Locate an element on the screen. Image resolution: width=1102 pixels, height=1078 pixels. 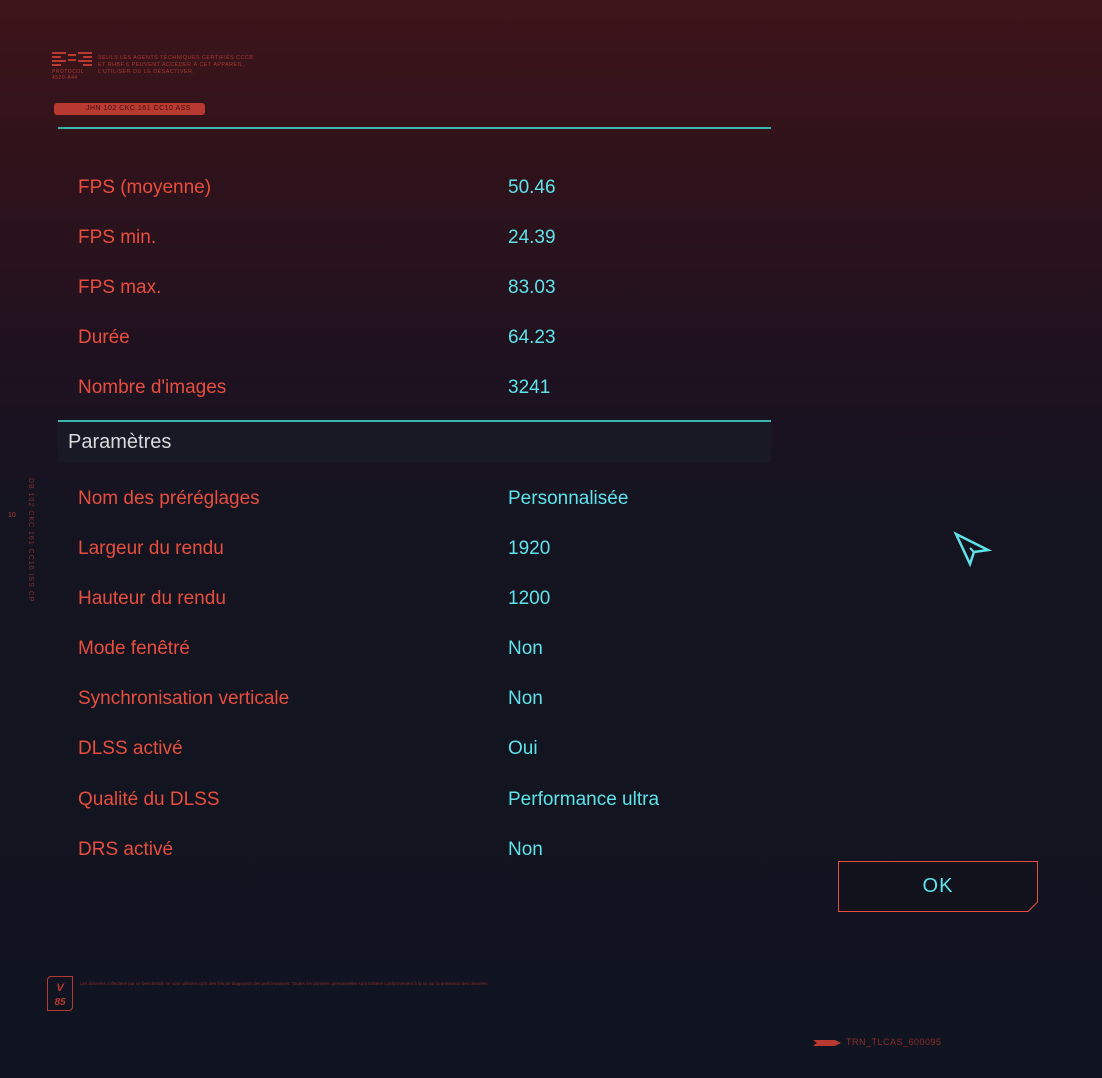
side-mark: 10 is located at coordinates (12, 515).